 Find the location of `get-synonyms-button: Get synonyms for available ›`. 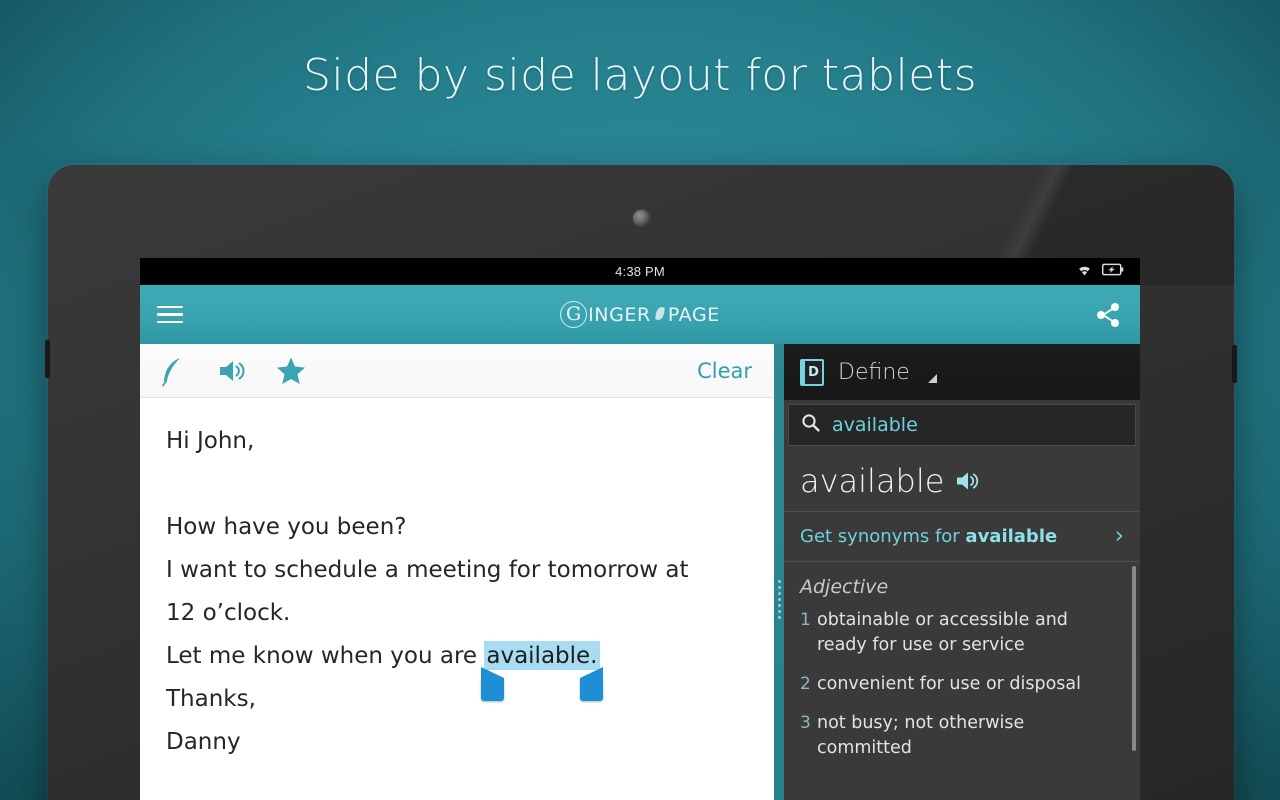

get-synonyms-button: Get synonyms for available › is located at coordinates (962, 537).